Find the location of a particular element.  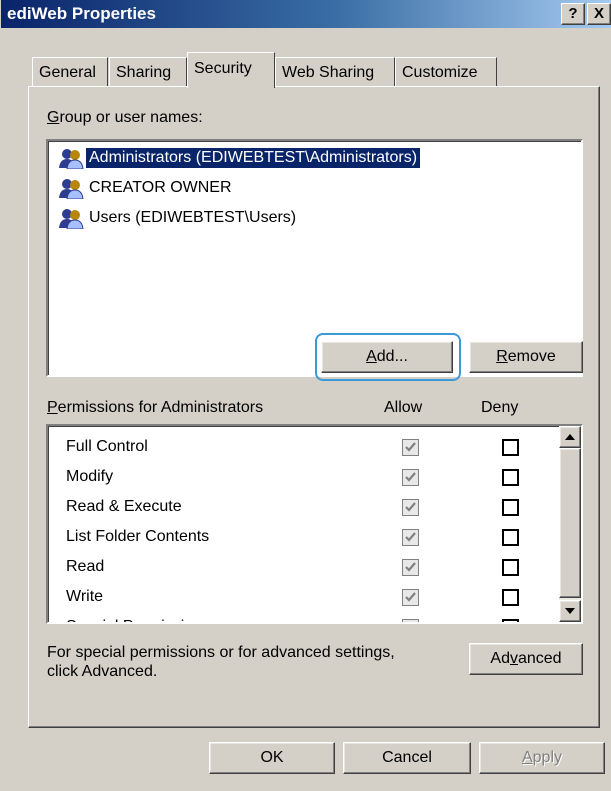

scroll-down-button is located at coordinates (570, 611).